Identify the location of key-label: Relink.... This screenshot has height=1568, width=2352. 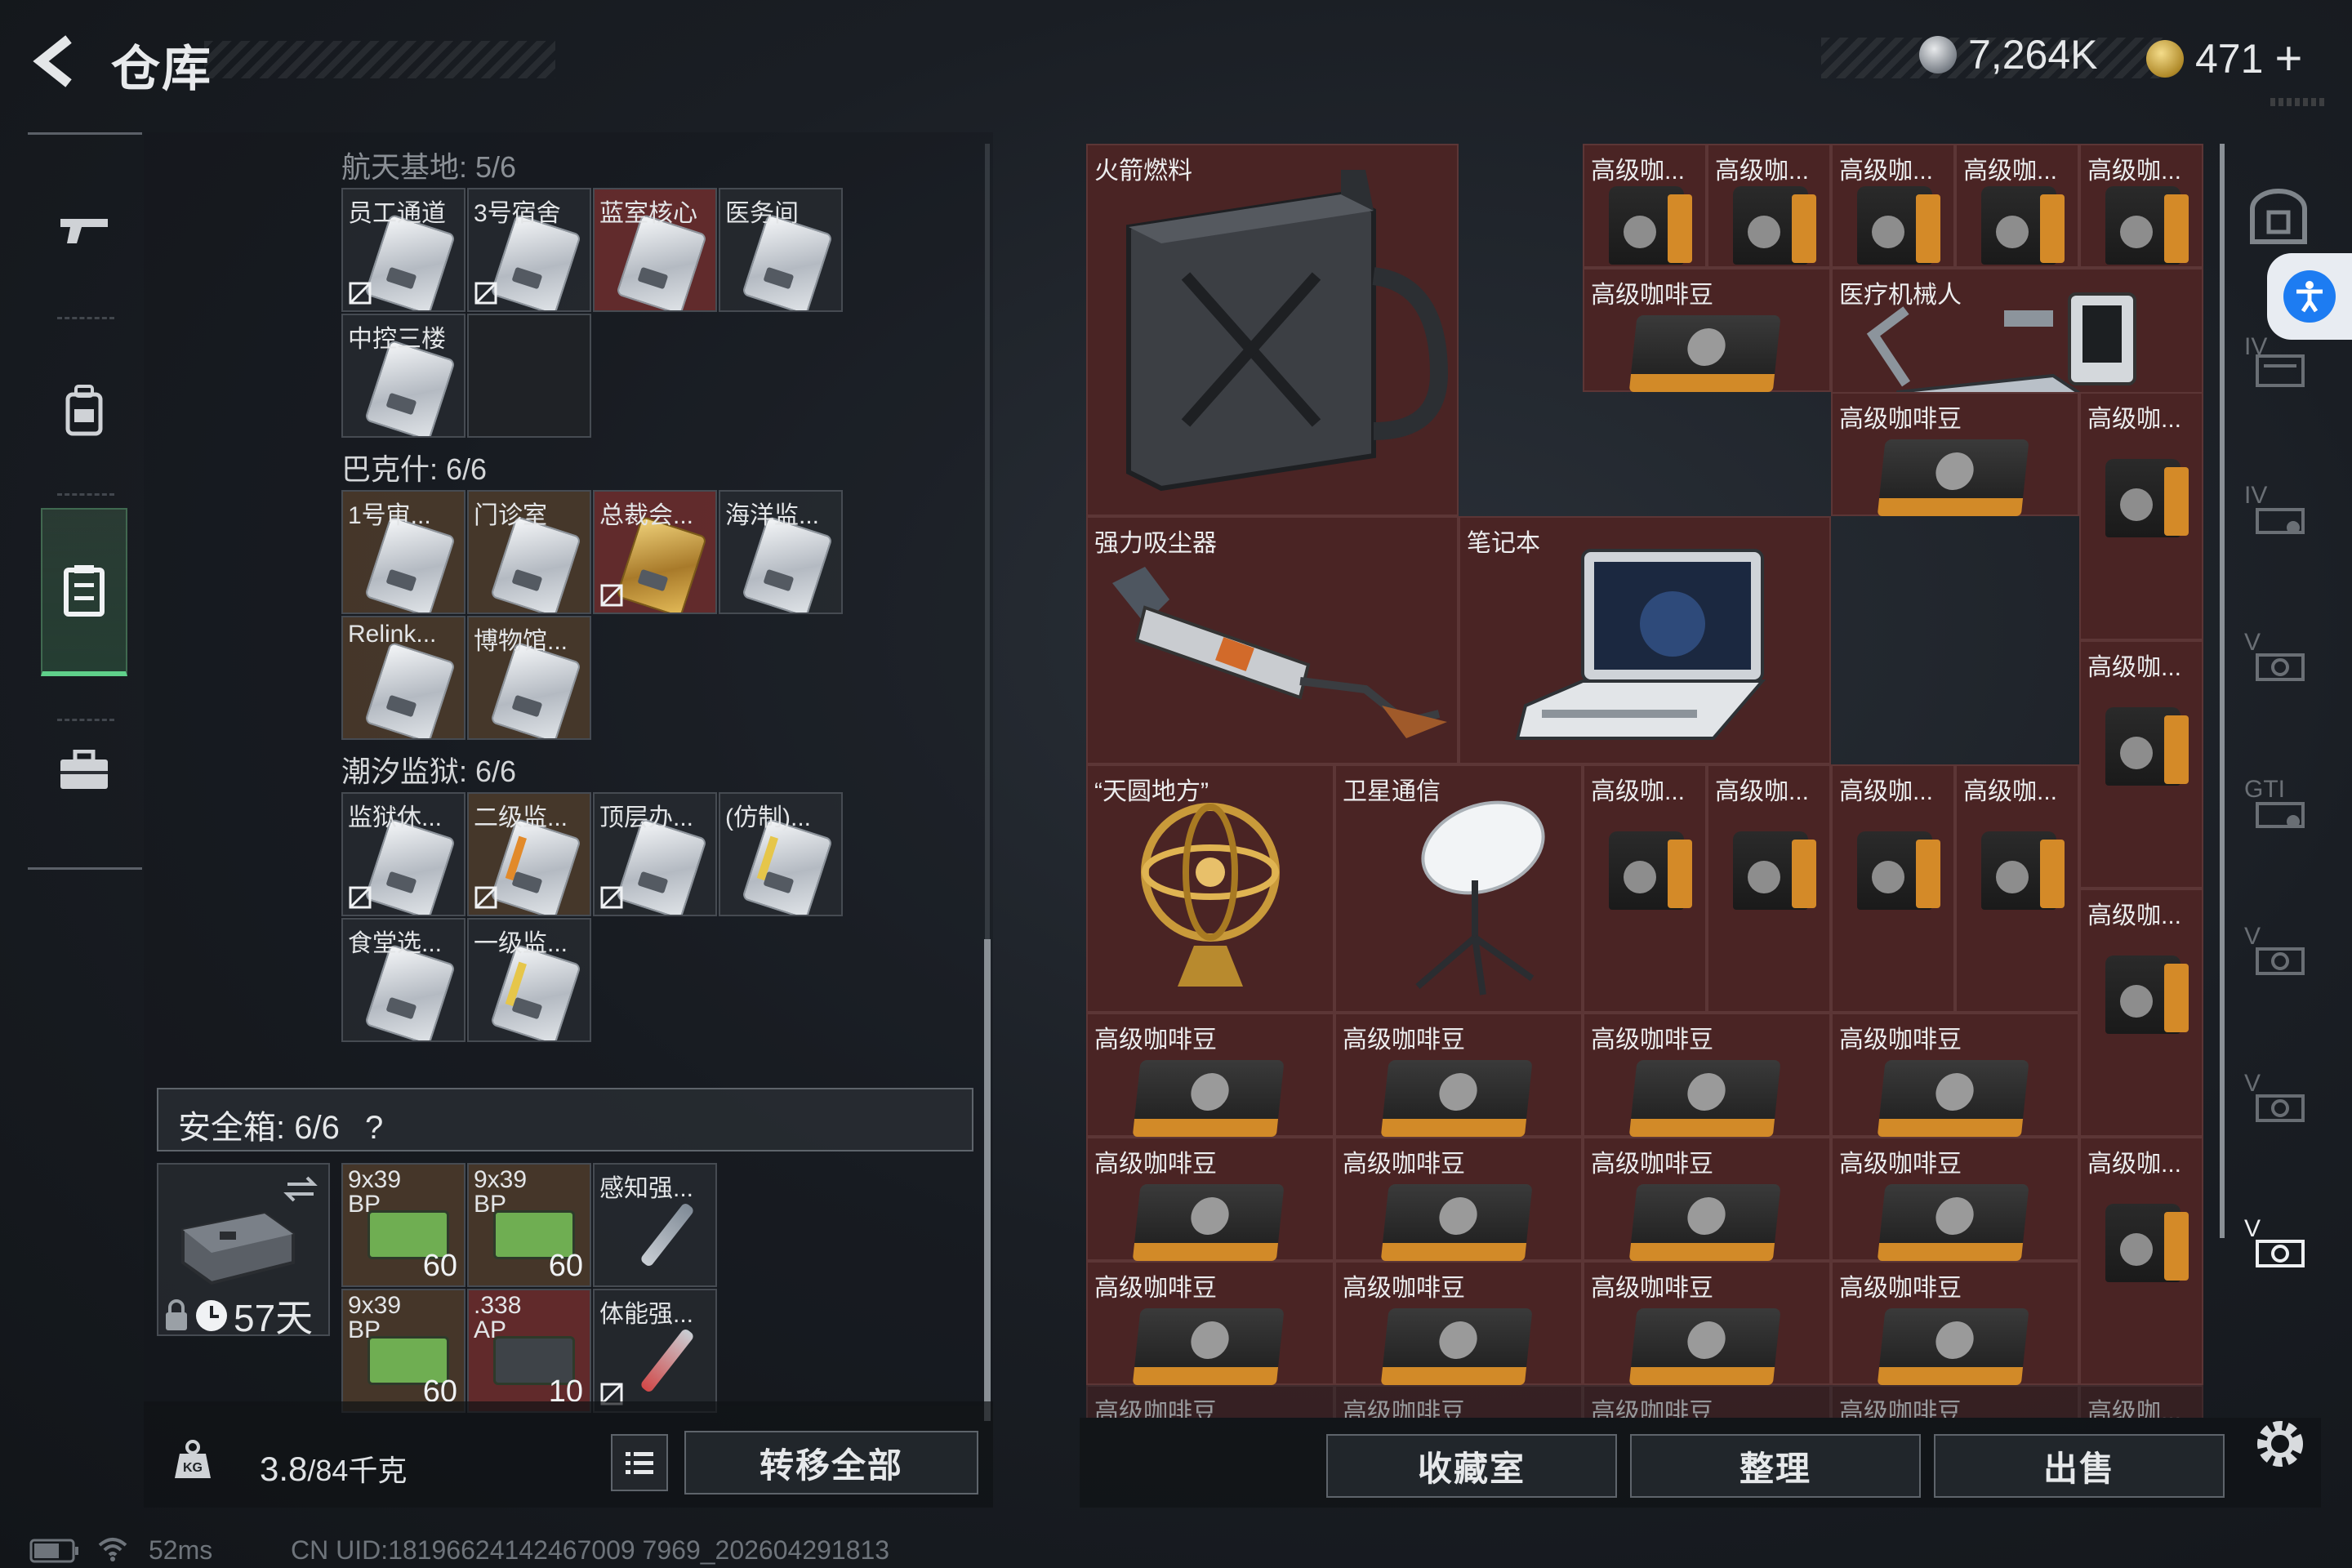
(392, 634).